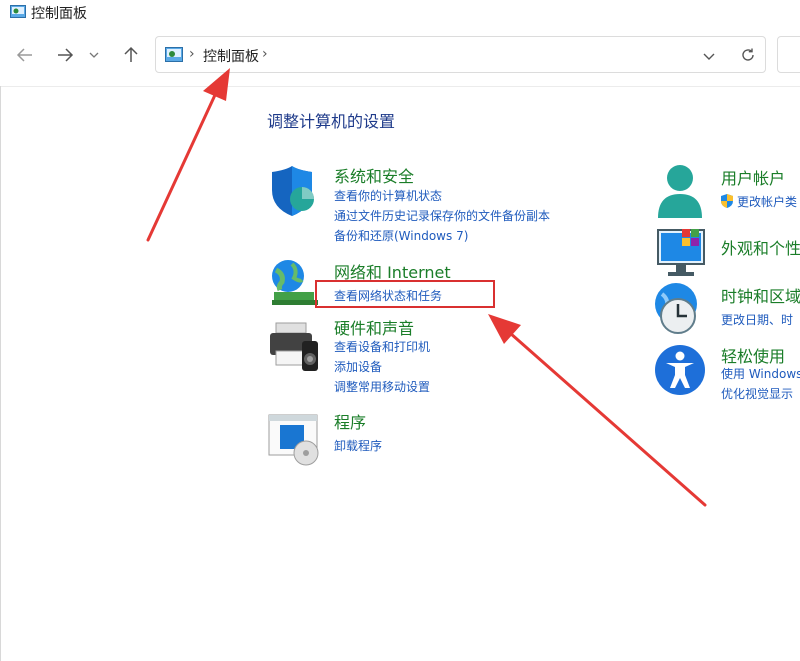  I want to click on link-uninstall-program: 卸载程序, so click(358, 445).